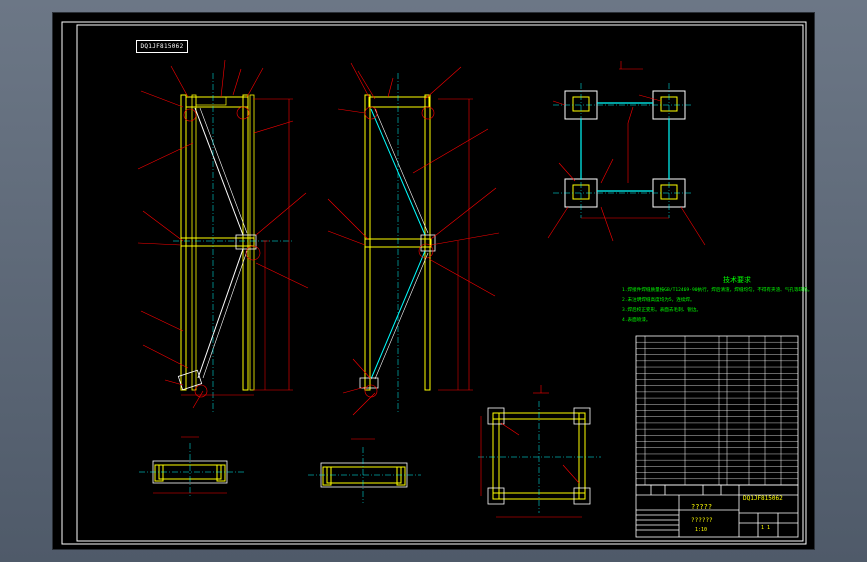 This screenshot has width=867, height=562. I want to click on parts-list, so click(717, 410).